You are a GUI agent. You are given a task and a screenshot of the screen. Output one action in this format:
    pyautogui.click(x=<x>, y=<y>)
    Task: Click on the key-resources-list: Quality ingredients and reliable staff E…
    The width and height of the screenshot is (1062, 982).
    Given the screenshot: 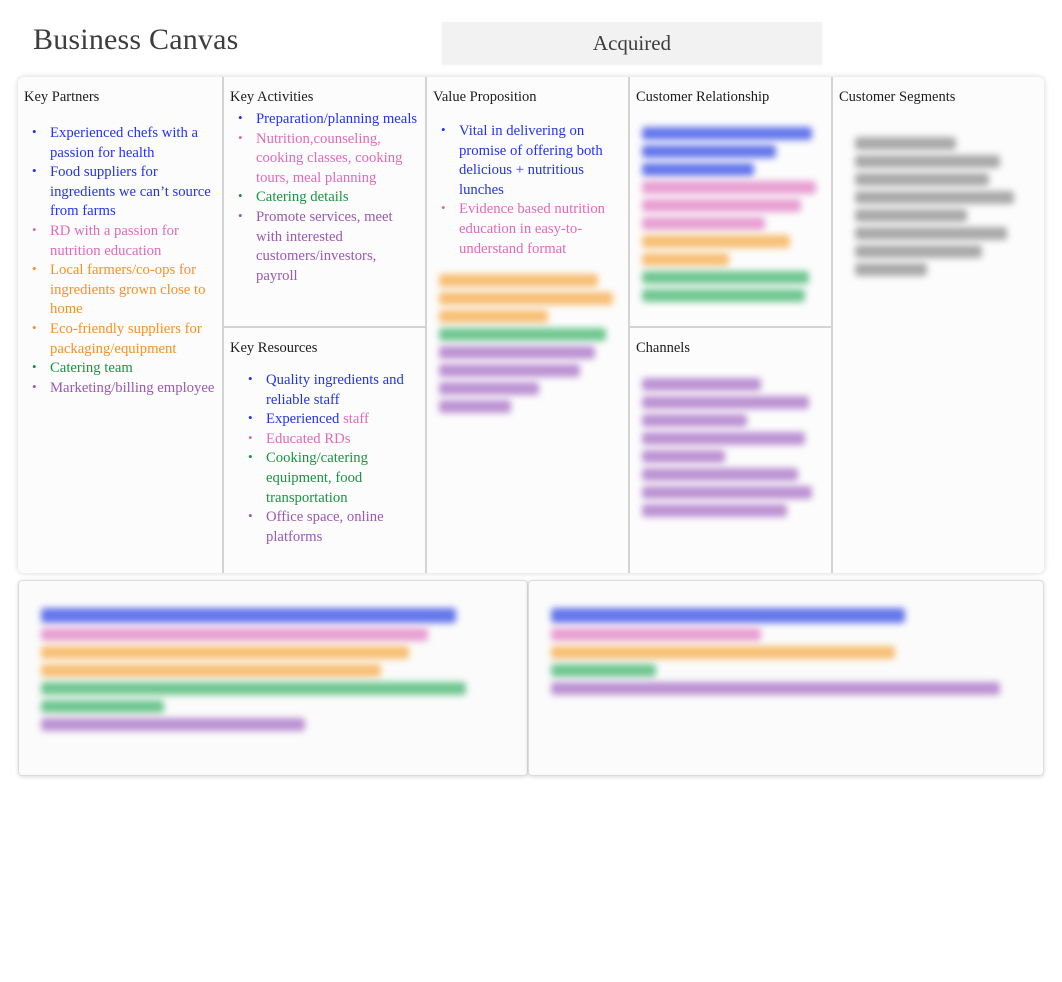 What is the action you would take?
    pyautogui.click(x=324, y=458)
    